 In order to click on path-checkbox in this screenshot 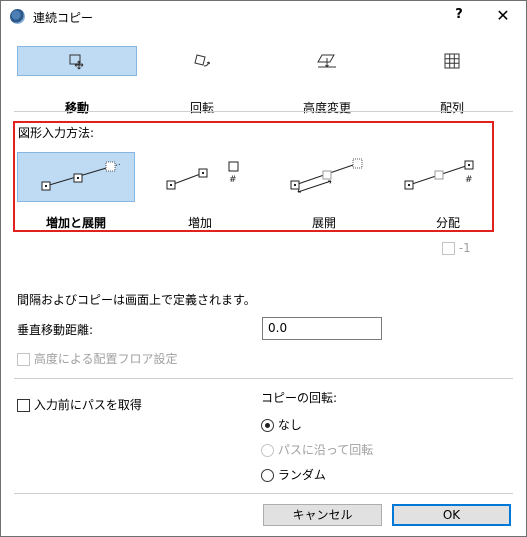, I will do `click(23, 405)`.